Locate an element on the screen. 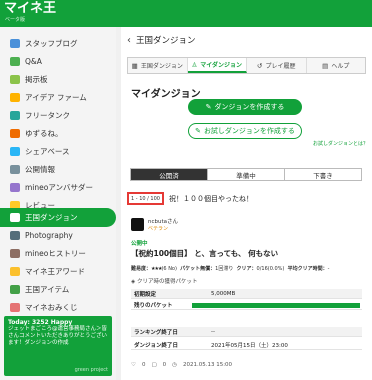  sidebar-item-history: mineoヒストリー is located at coordinates (58, 253).